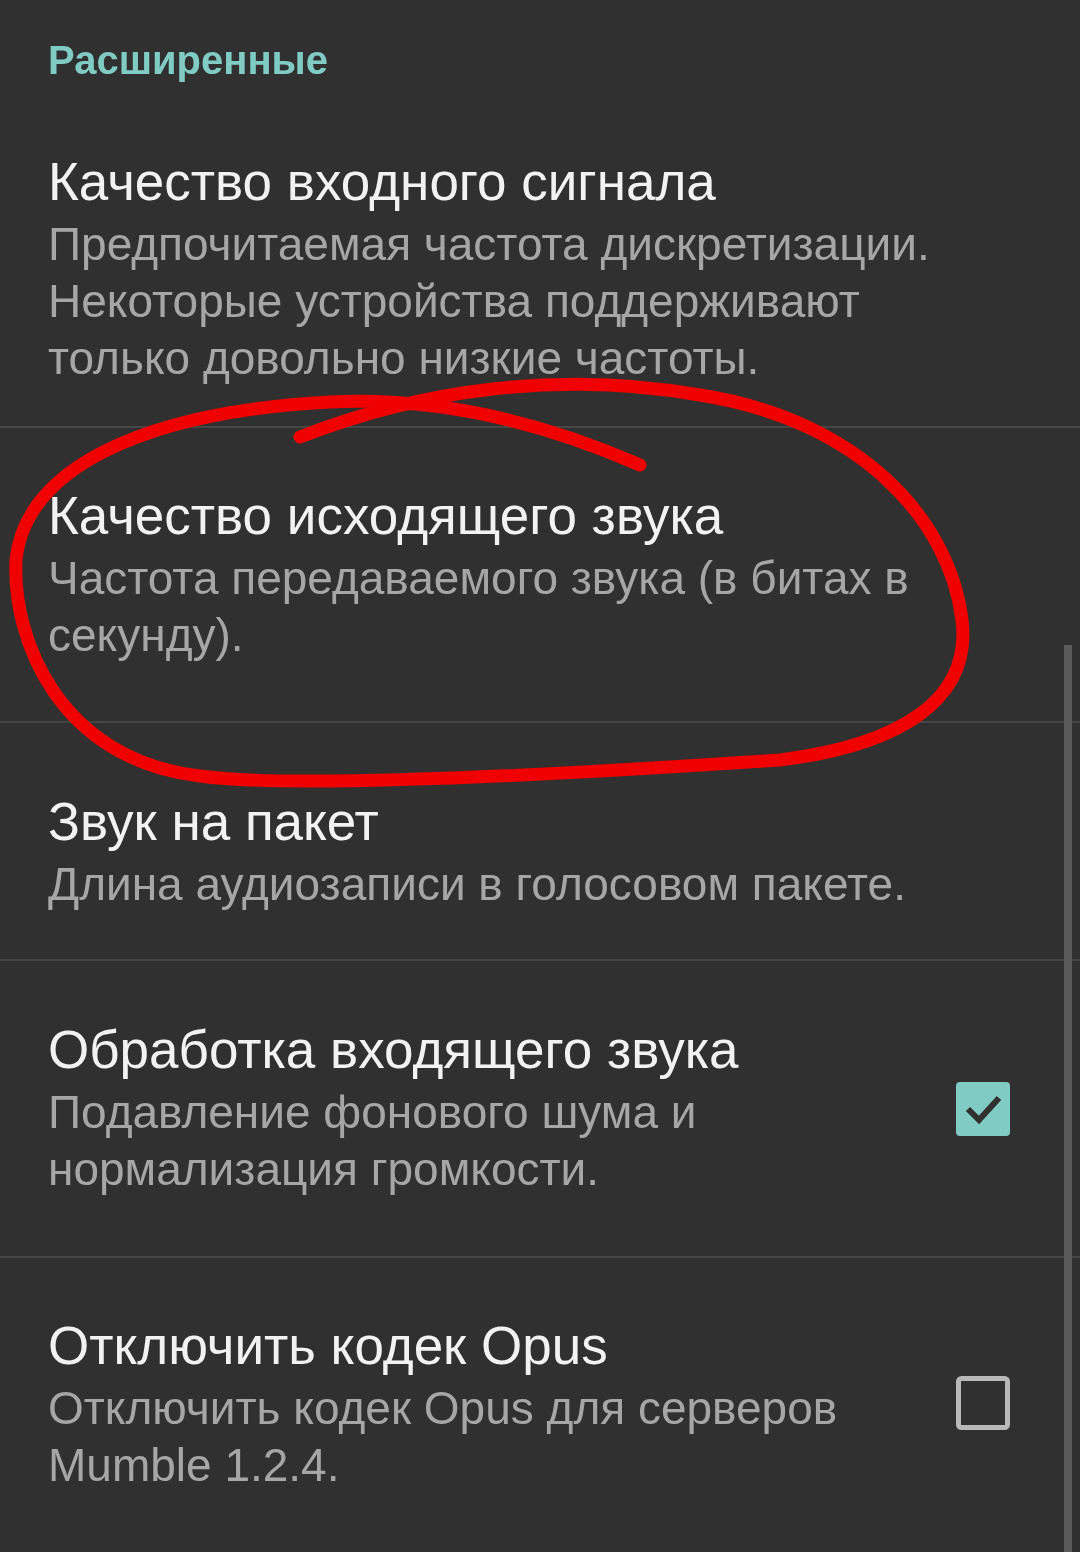  I want to click on setting-summary: Длина аудиозаписи в голосовом пакете., so click(477, 884).